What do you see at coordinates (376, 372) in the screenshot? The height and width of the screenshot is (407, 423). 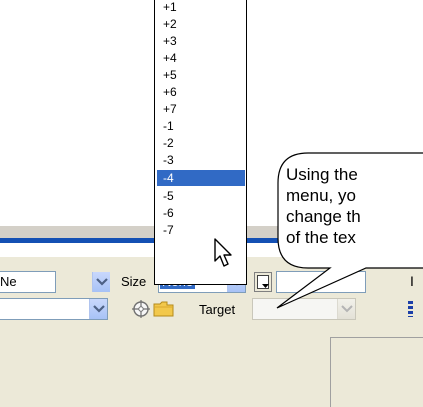 I see `inspector-lower-panel` at bounding box center [376, 372].